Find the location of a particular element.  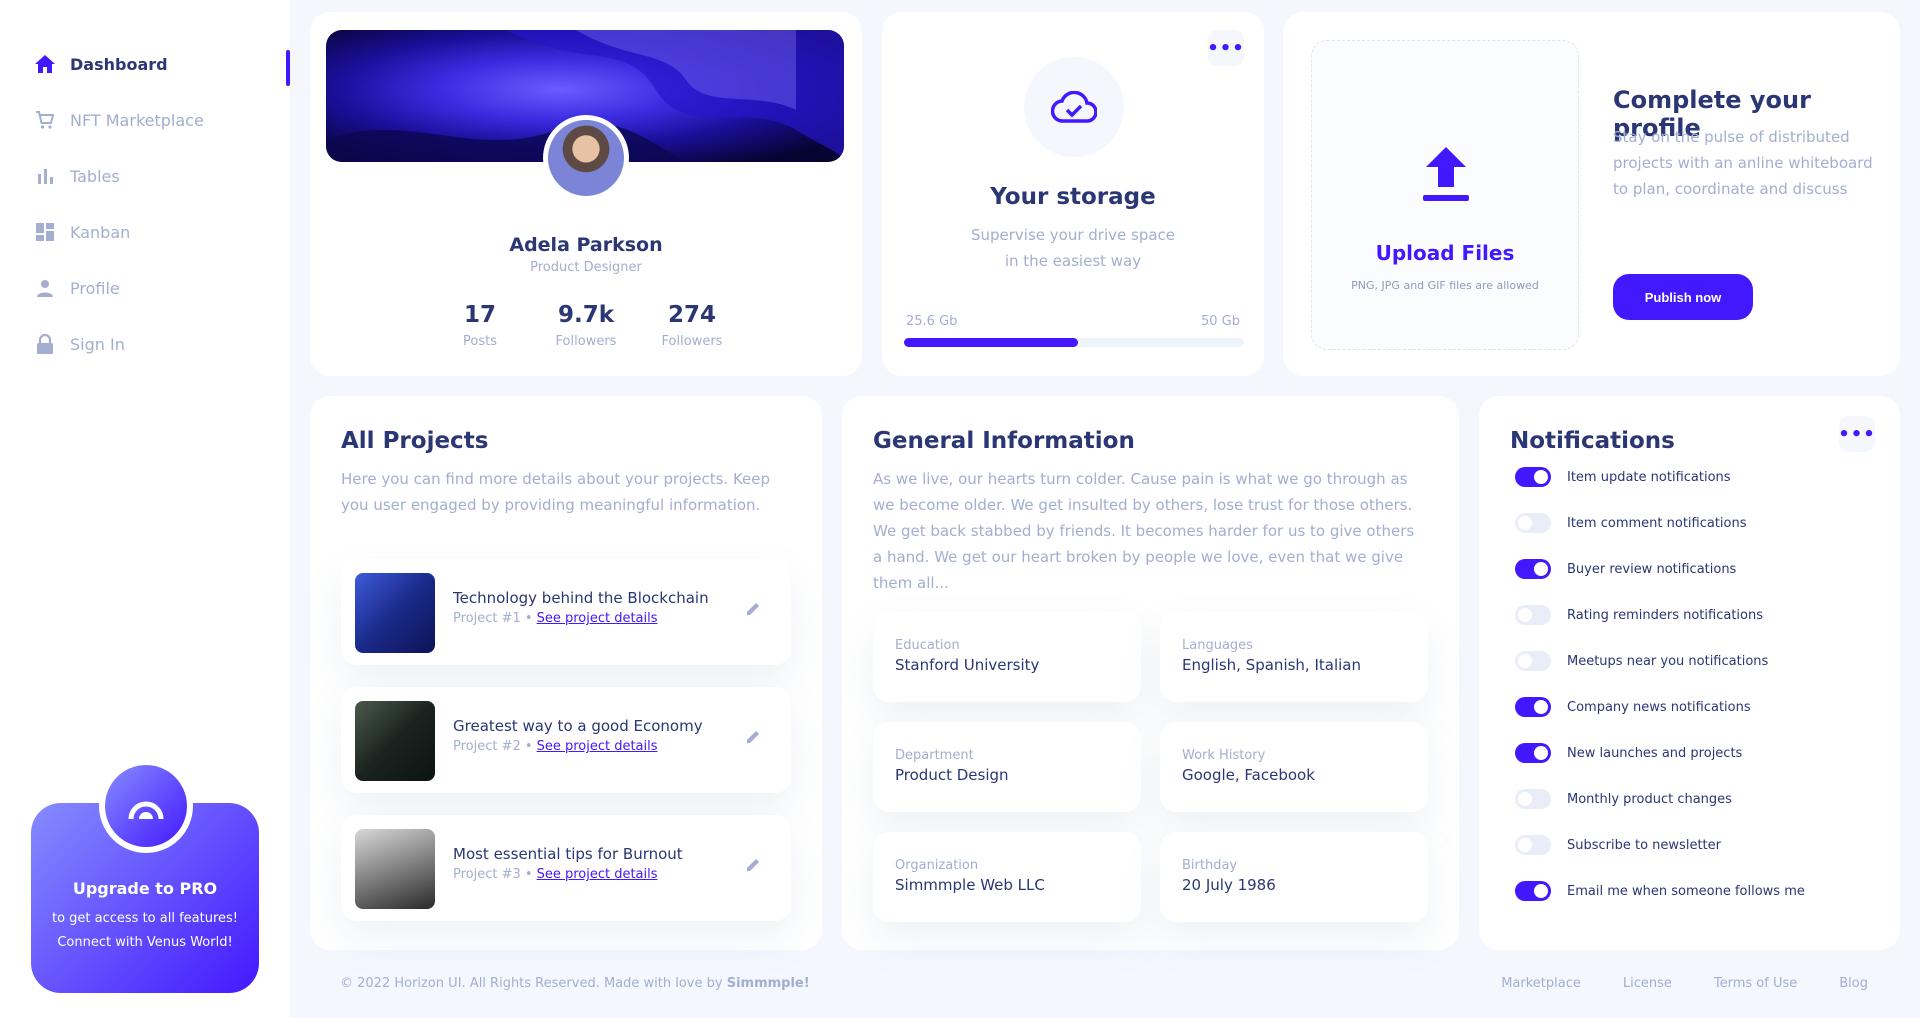

notification-row: Monthly product changes is located at coordinates (1623, 799).